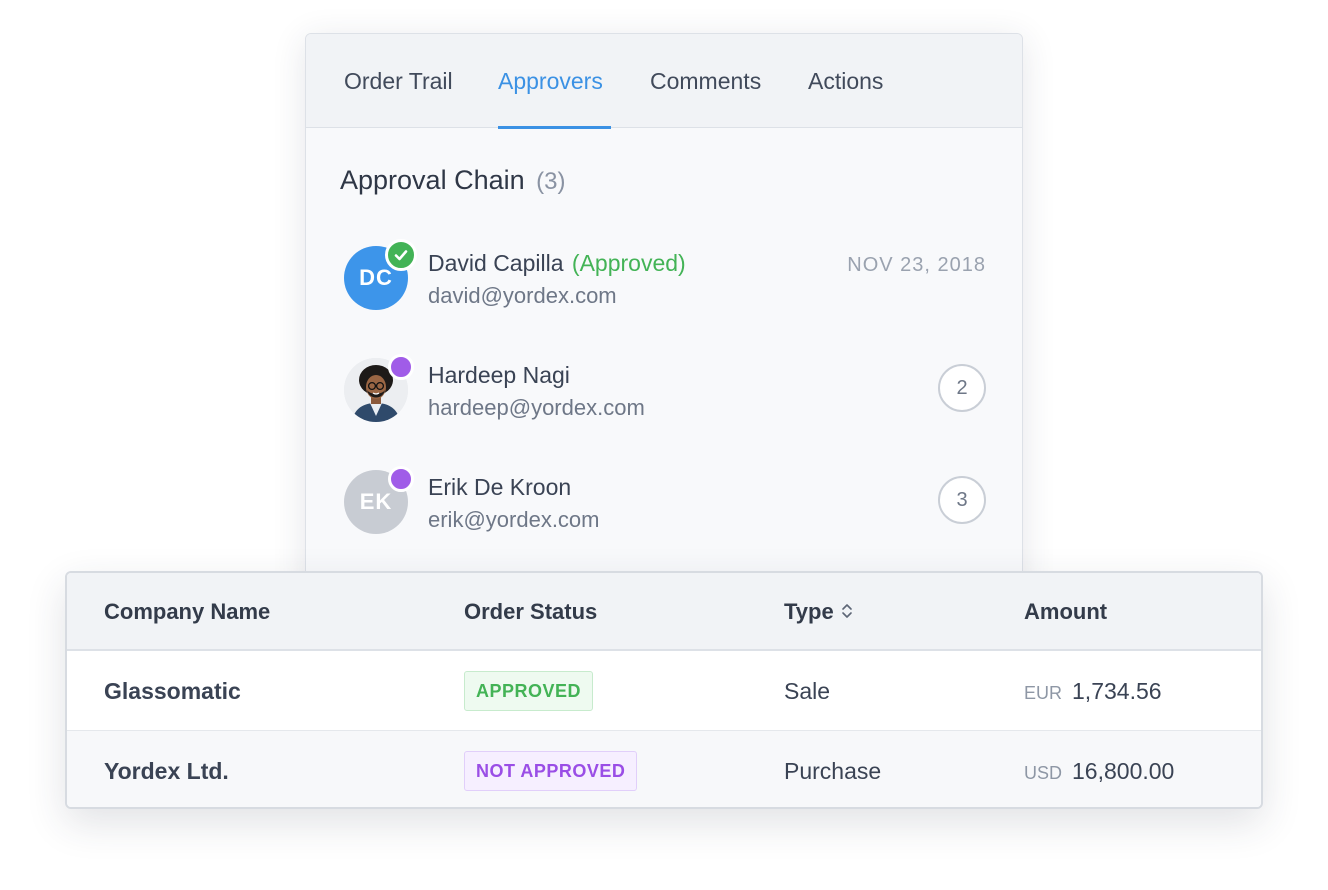 The image size is (1328, 890). I want to click on table-row: Glassomatic APPROVED Sale EUR 1,734.56, so click(664, 691).